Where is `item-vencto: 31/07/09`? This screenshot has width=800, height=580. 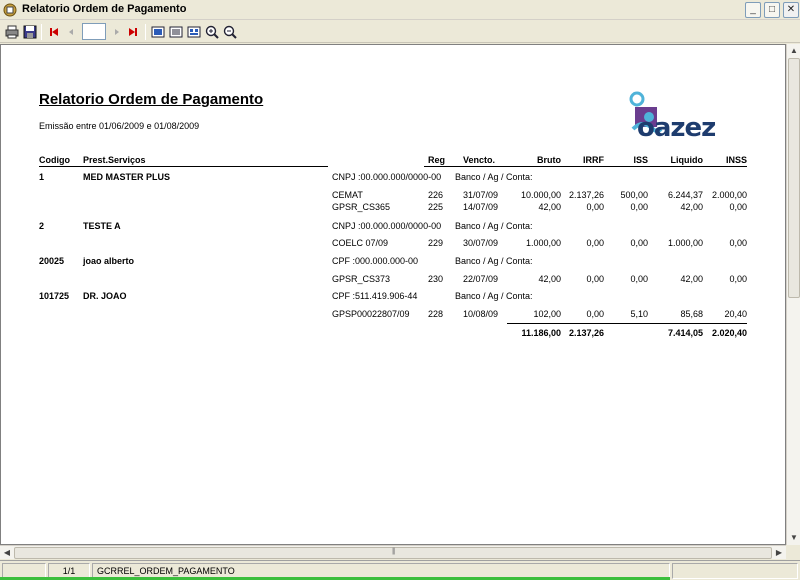
item-vencto: 31/07/09 is located at coordinates (481, 195).